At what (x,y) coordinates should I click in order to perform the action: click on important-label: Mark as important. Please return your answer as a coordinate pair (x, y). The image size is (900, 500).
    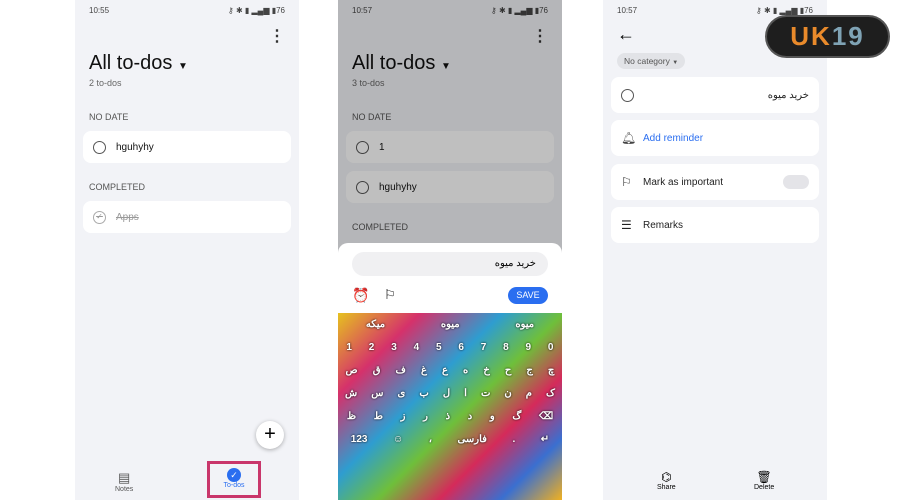
    Looking at the image, I should click on (683, 182).